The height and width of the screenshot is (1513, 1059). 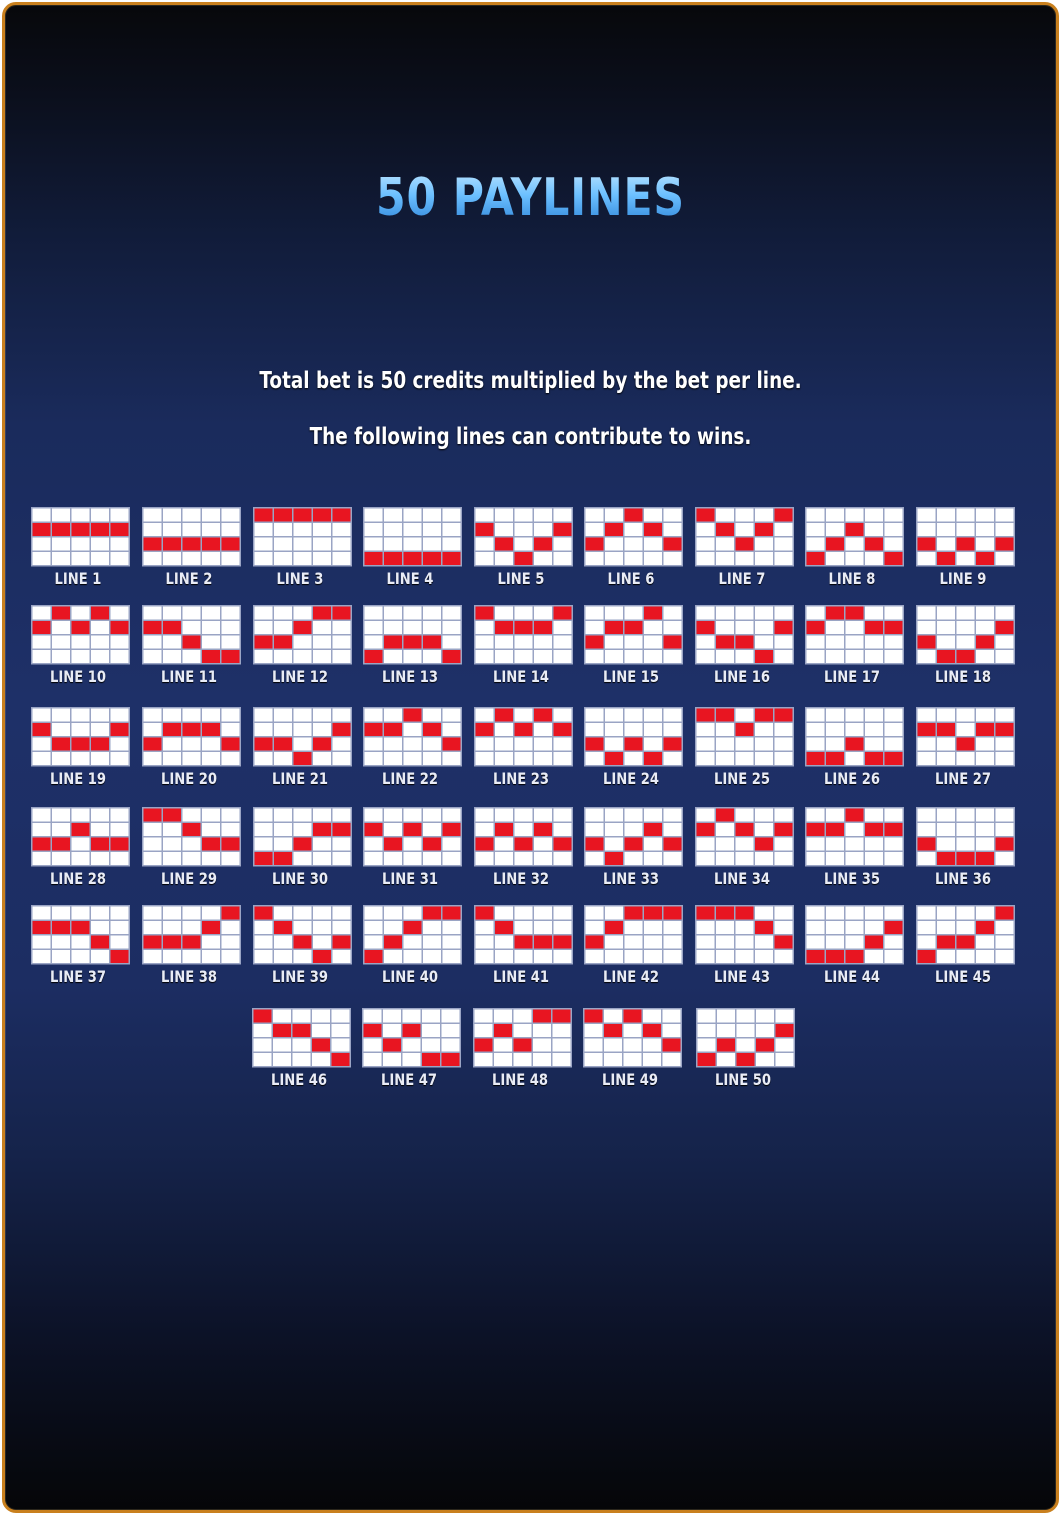 I want to click on payline-18: LINE 18, so click(x=965, y=645).